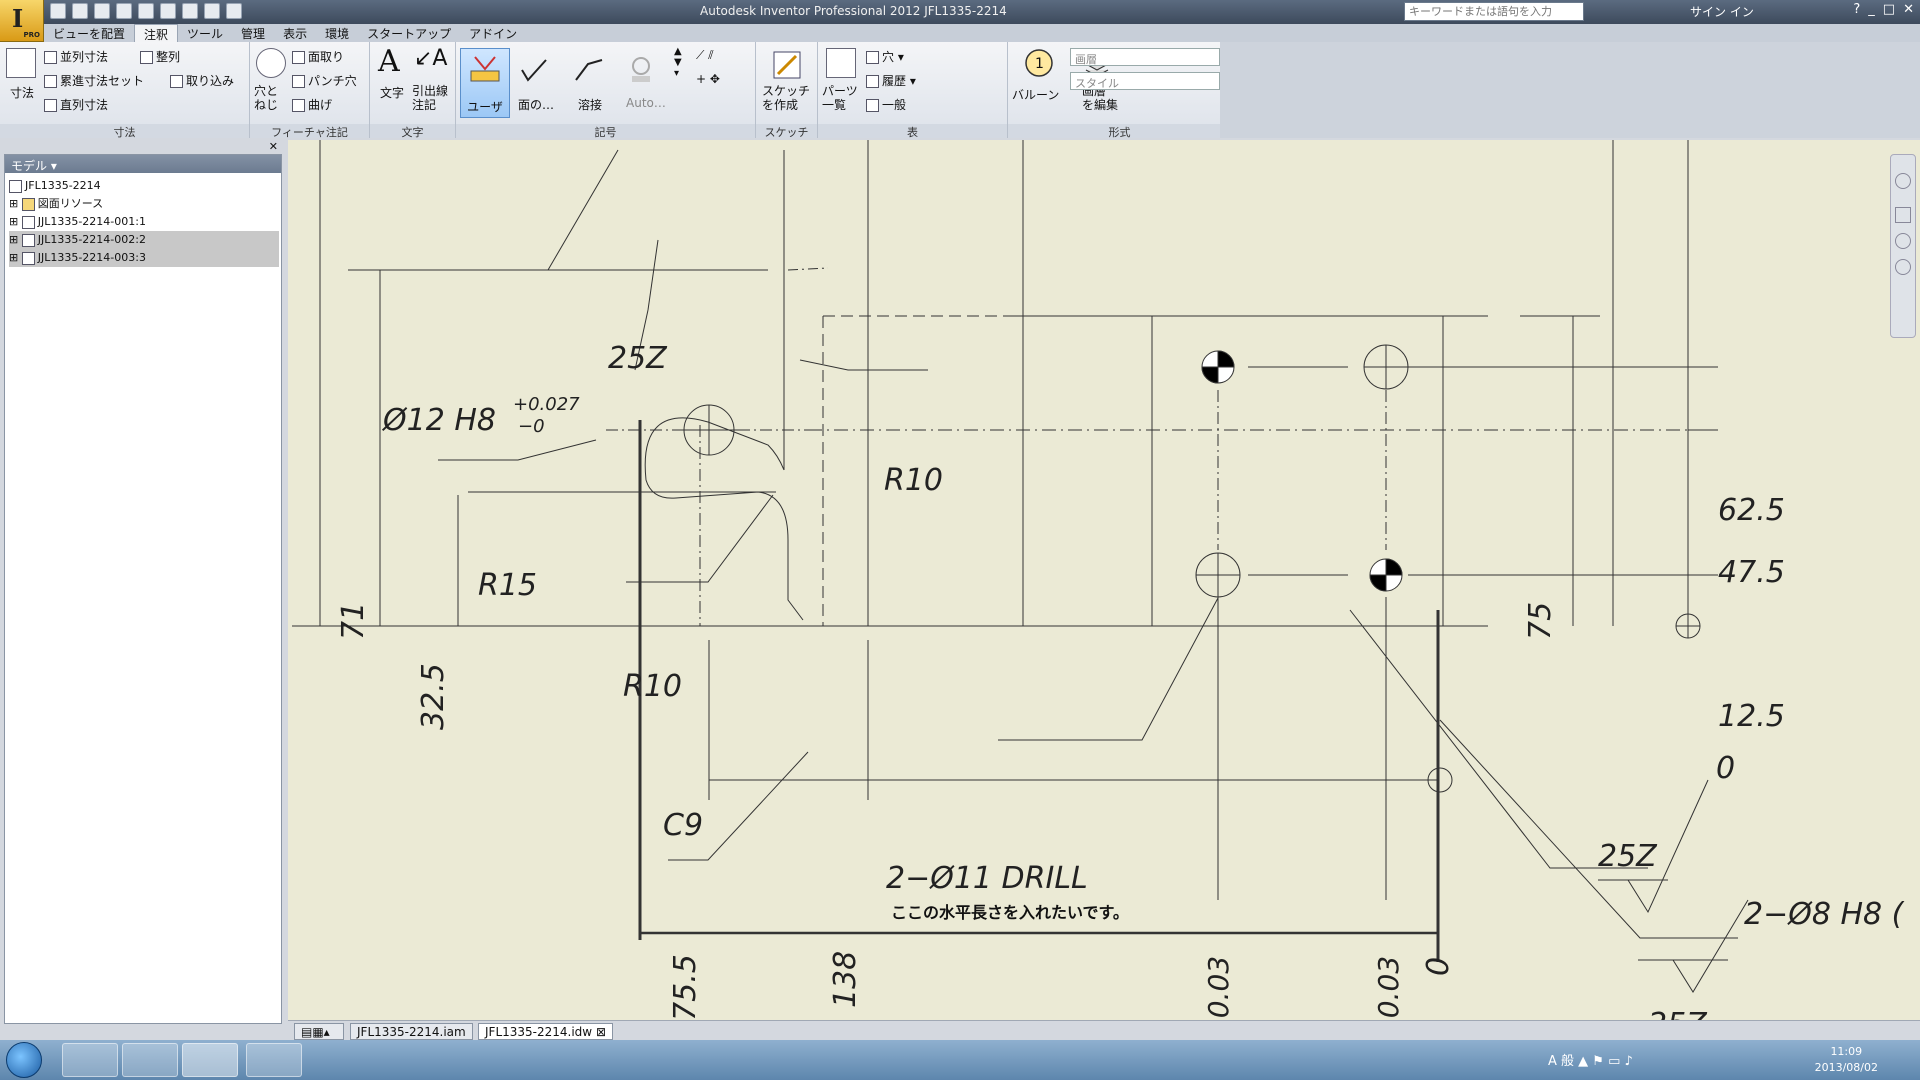 The height and width of the screenshot is (1080, 1920). I want to click on tree-item-sheet-2: ⊞ JJL1335-2214-002:2, so click(144, 240).